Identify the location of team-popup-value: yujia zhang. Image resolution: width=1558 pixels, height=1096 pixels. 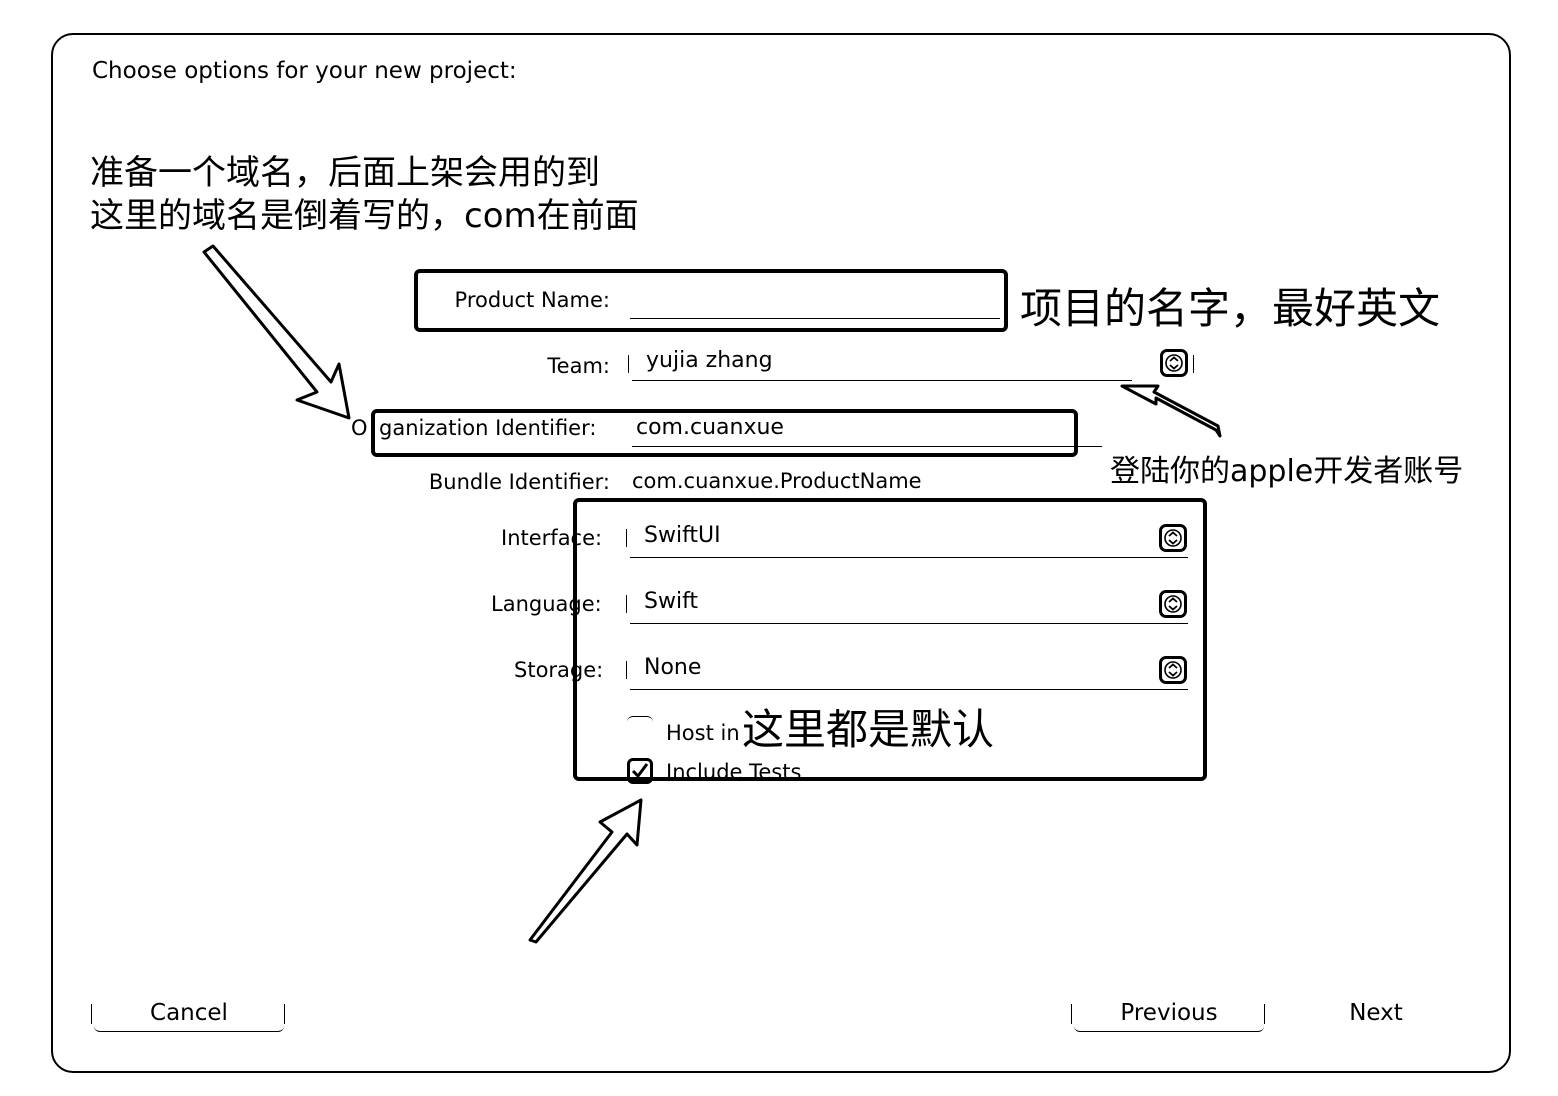
(709, 360).